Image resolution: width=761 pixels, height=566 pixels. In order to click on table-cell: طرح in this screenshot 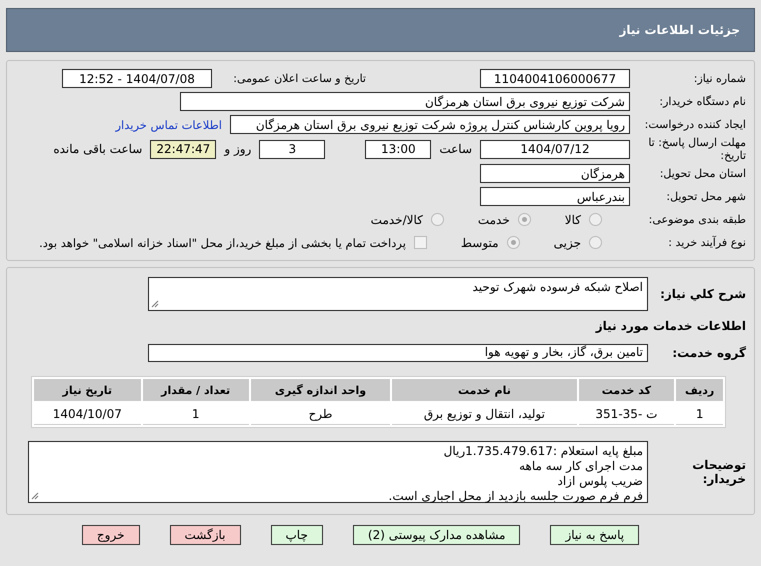, I will do `click(320, 414)`.